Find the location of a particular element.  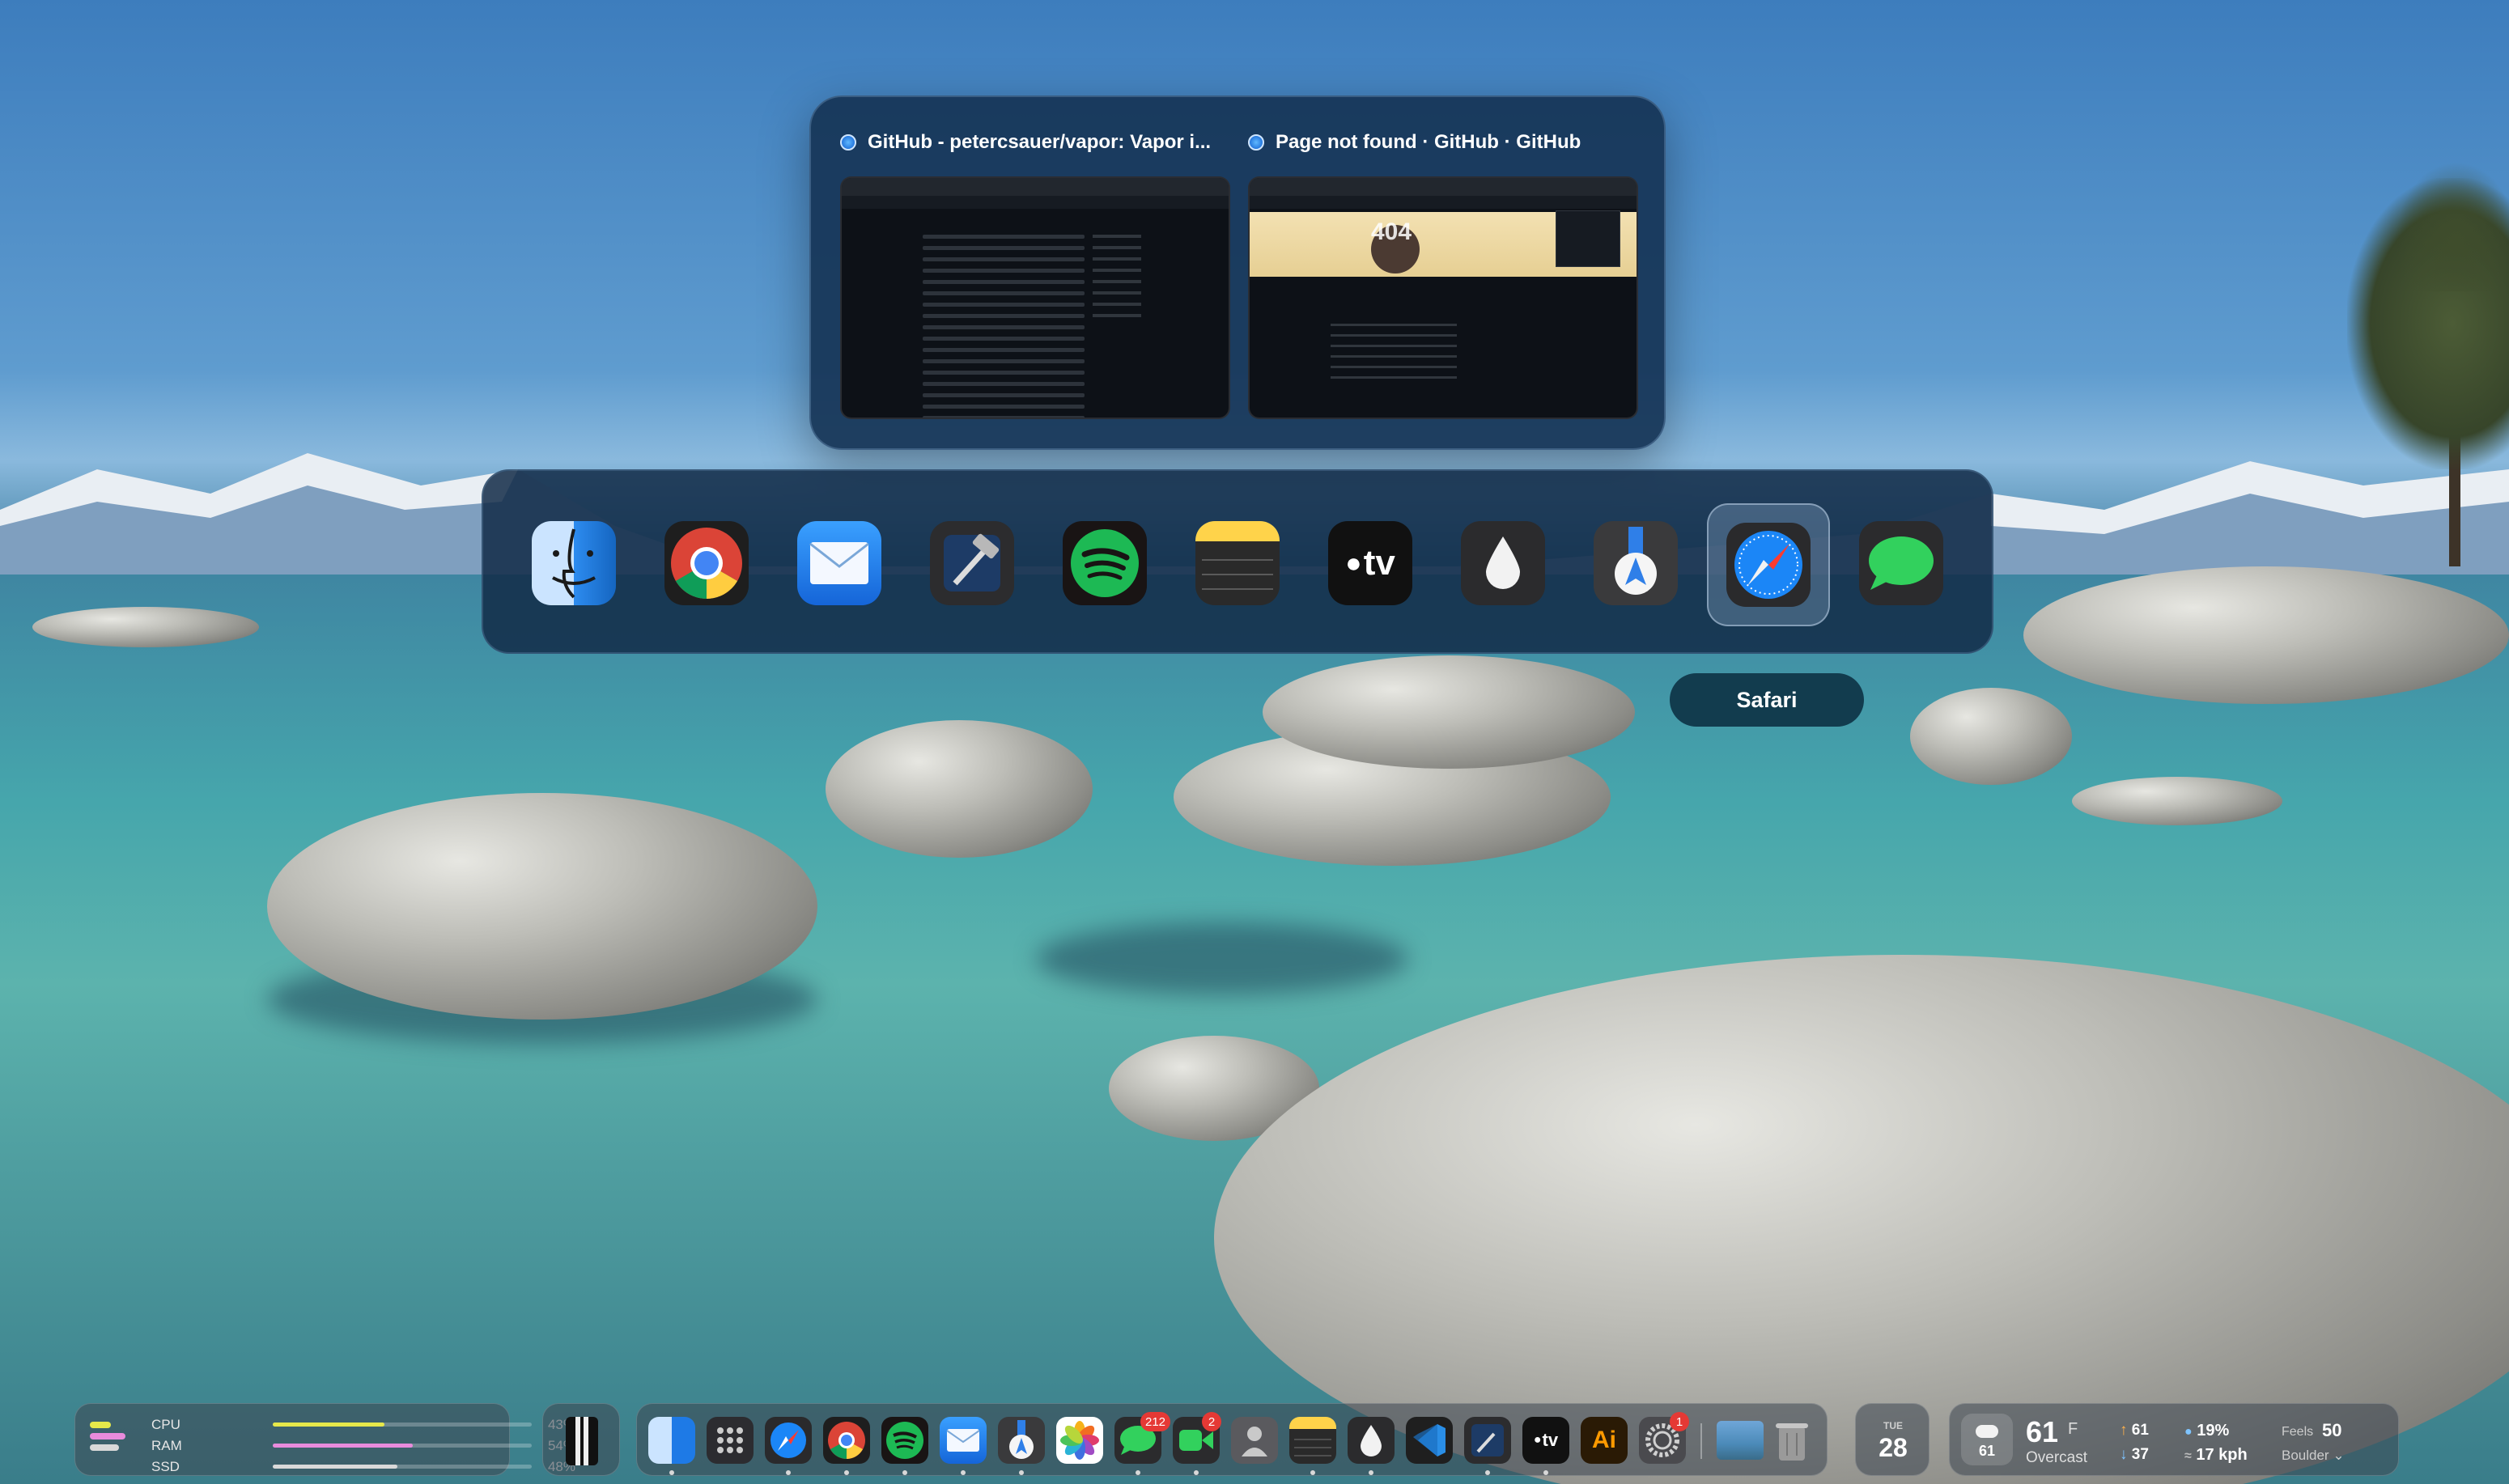

dock: 212 2 ● tv Ai 1 is located at coordinates (1232, 1439).